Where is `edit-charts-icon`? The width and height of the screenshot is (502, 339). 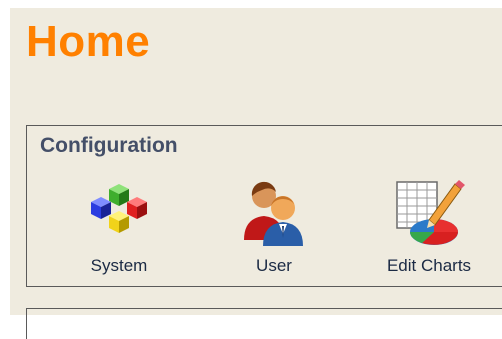
edit-charts-icon is located at coordinates (430, 212).